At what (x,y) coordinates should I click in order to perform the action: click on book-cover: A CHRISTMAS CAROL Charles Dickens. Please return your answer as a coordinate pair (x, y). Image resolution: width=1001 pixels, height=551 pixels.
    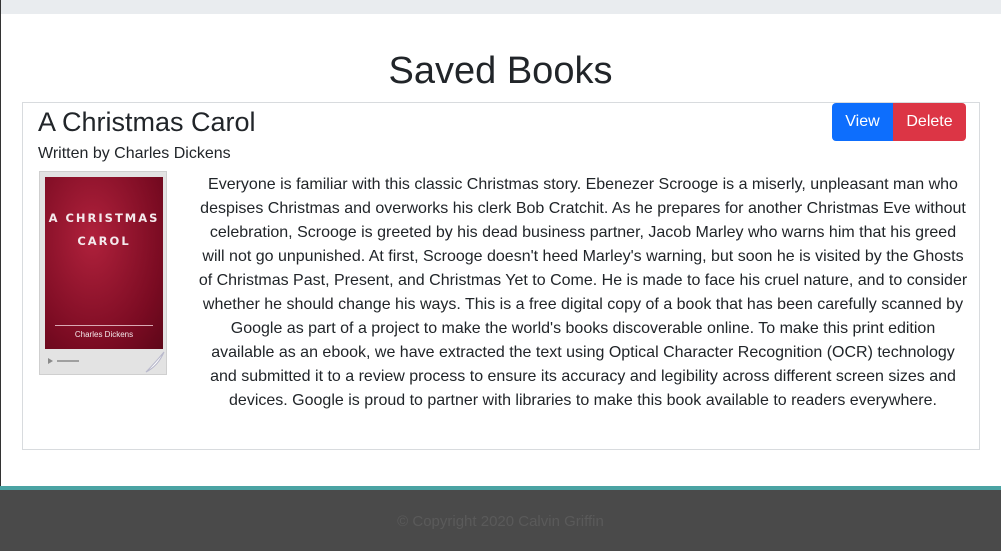
    Looking at the image, I should click on (104, 263).